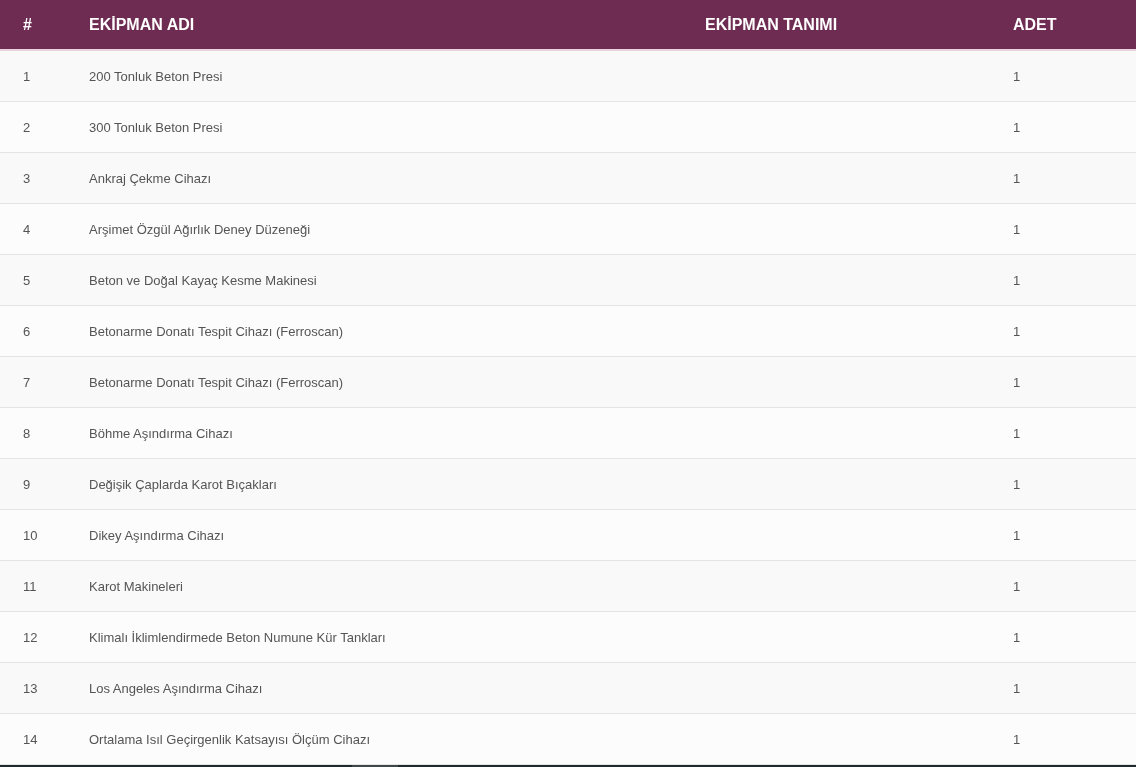 The image size is (1136, 767). I want to click on row-number: 10, so click(30, 535).